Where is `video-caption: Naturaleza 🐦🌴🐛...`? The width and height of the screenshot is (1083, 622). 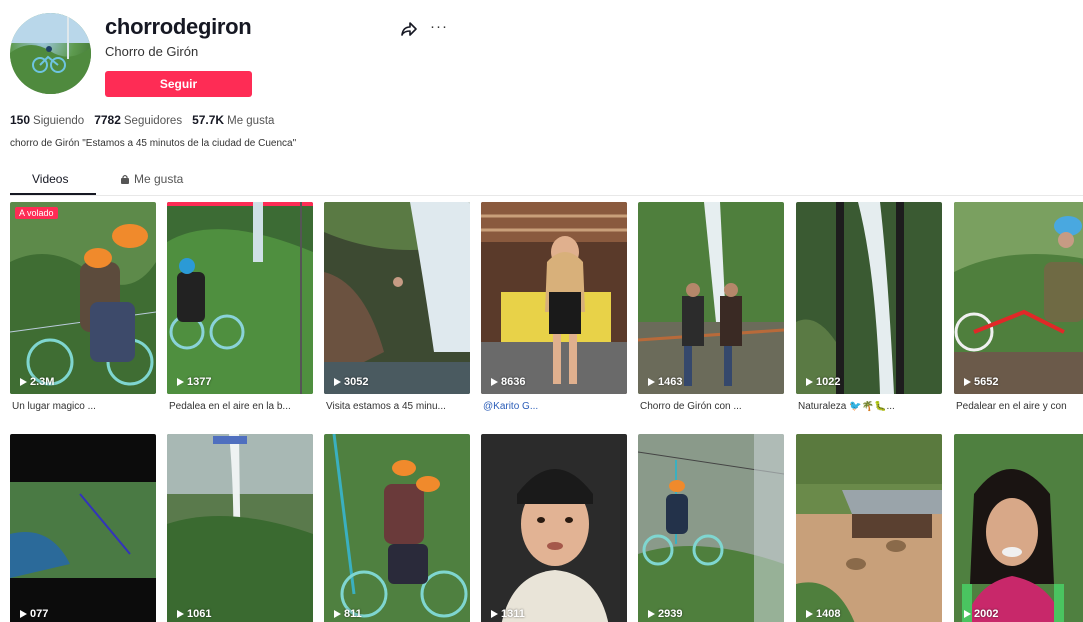 video-caption: Naturaleza 🐦🌴🐛... is located at coordinates (873, 406).